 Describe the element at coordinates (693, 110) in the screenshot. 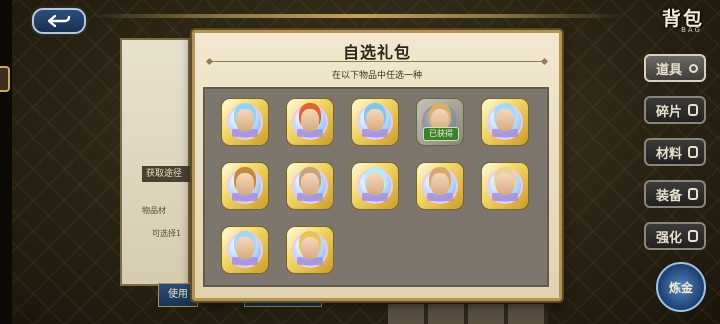

I see `fragment-icon` at that location.